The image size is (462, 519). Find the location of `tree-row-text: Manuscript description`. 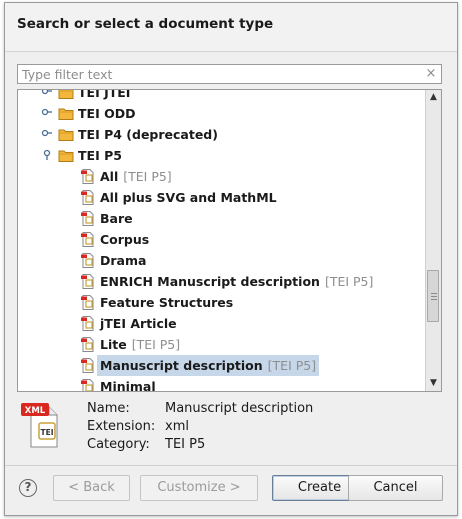

tree-row-text: Manuscript description is located at coordinates (181, 365).